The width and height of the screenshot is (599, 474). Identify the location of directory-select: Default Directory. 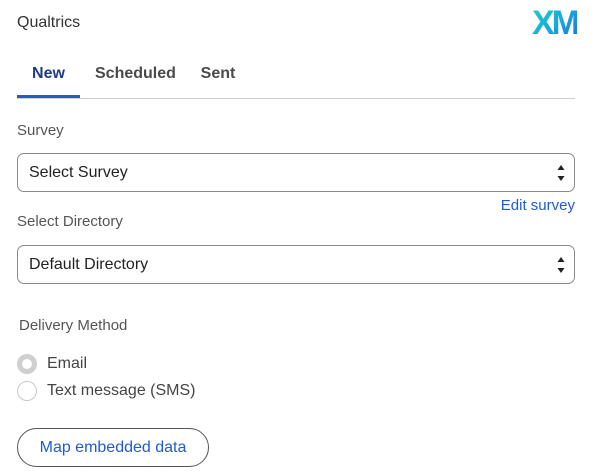
(296, 264).